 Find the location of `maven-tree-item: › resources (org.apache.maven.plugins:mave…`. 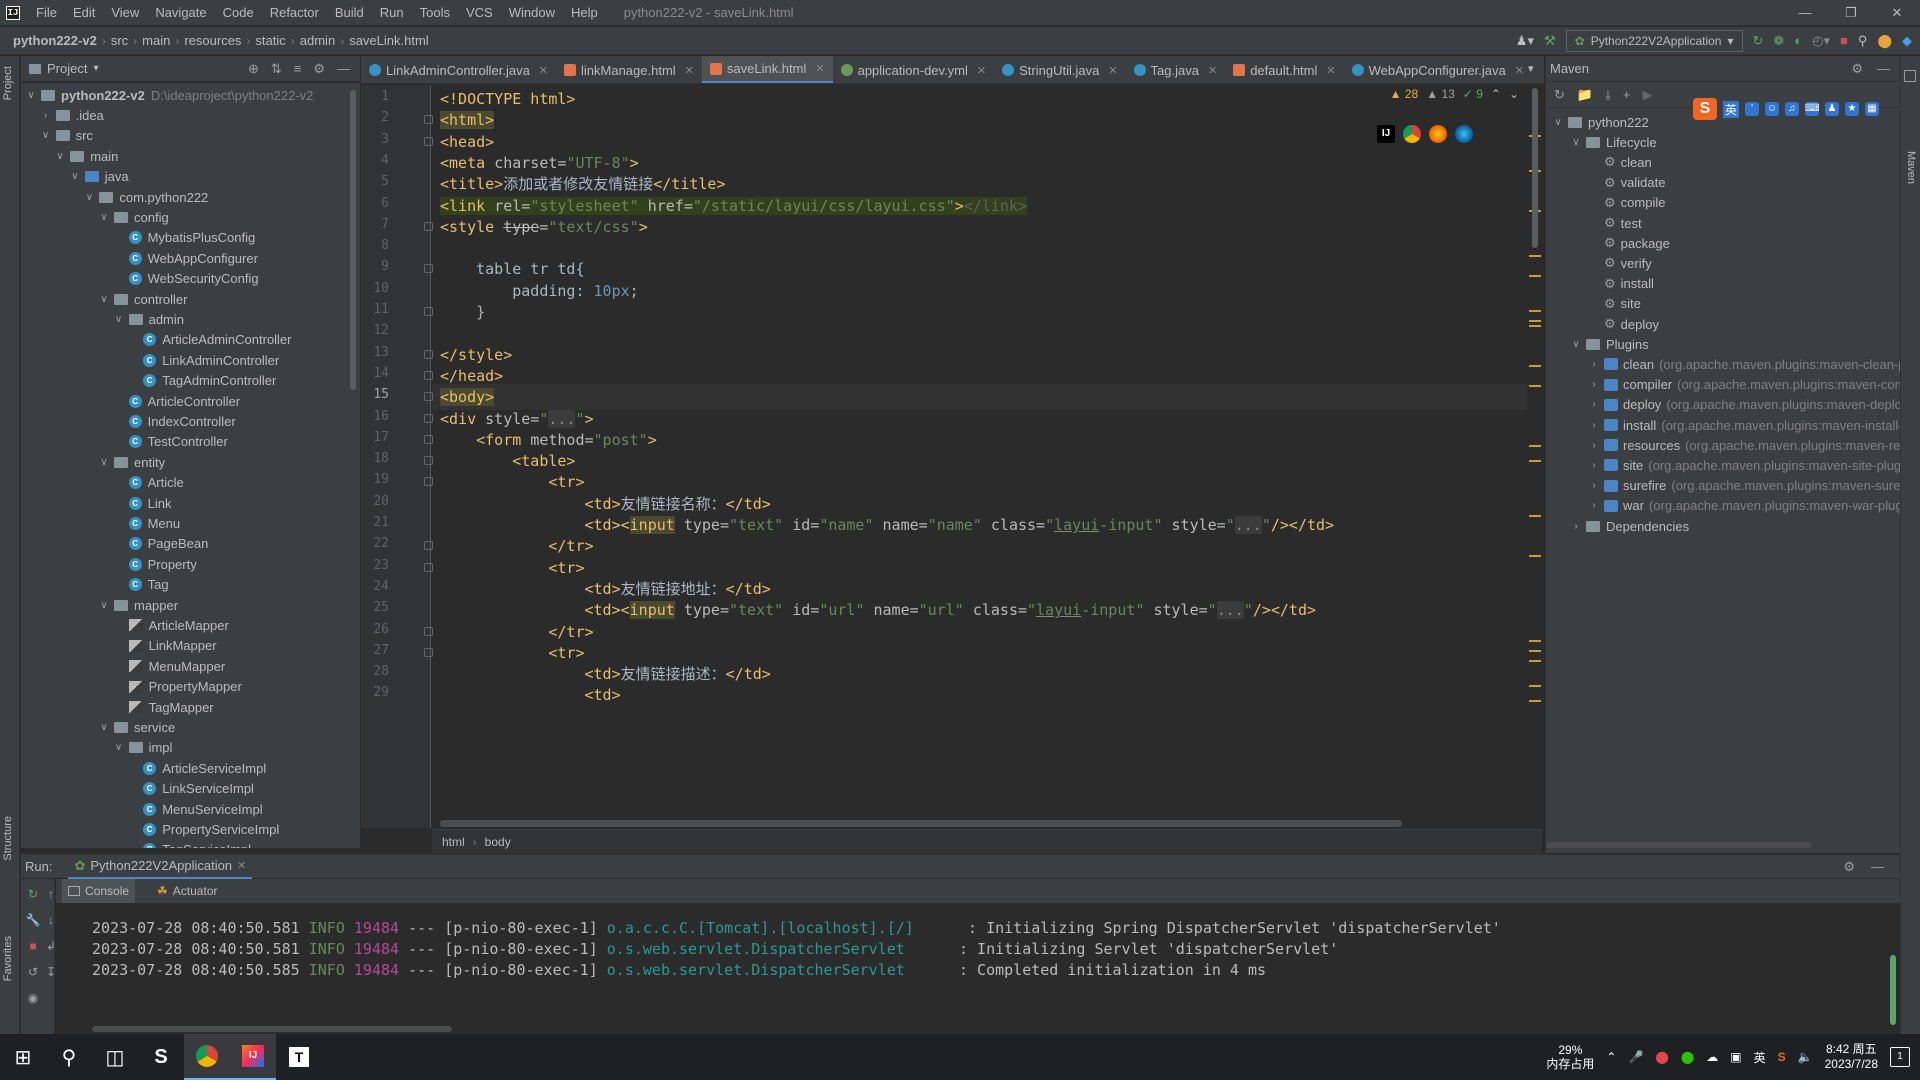

maven-tree-item: › resources (org.apache.maven.plugins:mave… is located at coordinates (1744, 445).